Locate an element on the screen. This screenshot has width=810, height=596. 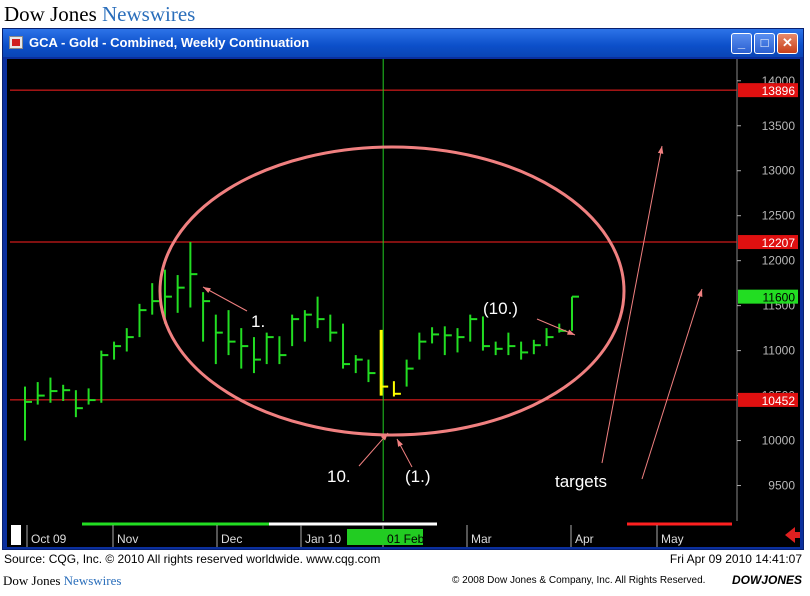
level-label: 12207 is located at coordinates (779, 243).